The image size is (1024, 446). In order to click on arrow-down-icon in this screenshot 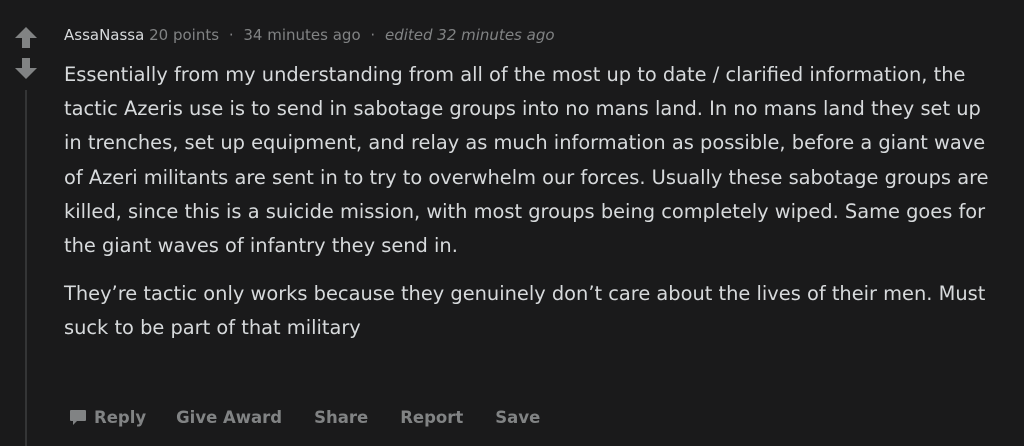, I will do `click(26, 68)`.